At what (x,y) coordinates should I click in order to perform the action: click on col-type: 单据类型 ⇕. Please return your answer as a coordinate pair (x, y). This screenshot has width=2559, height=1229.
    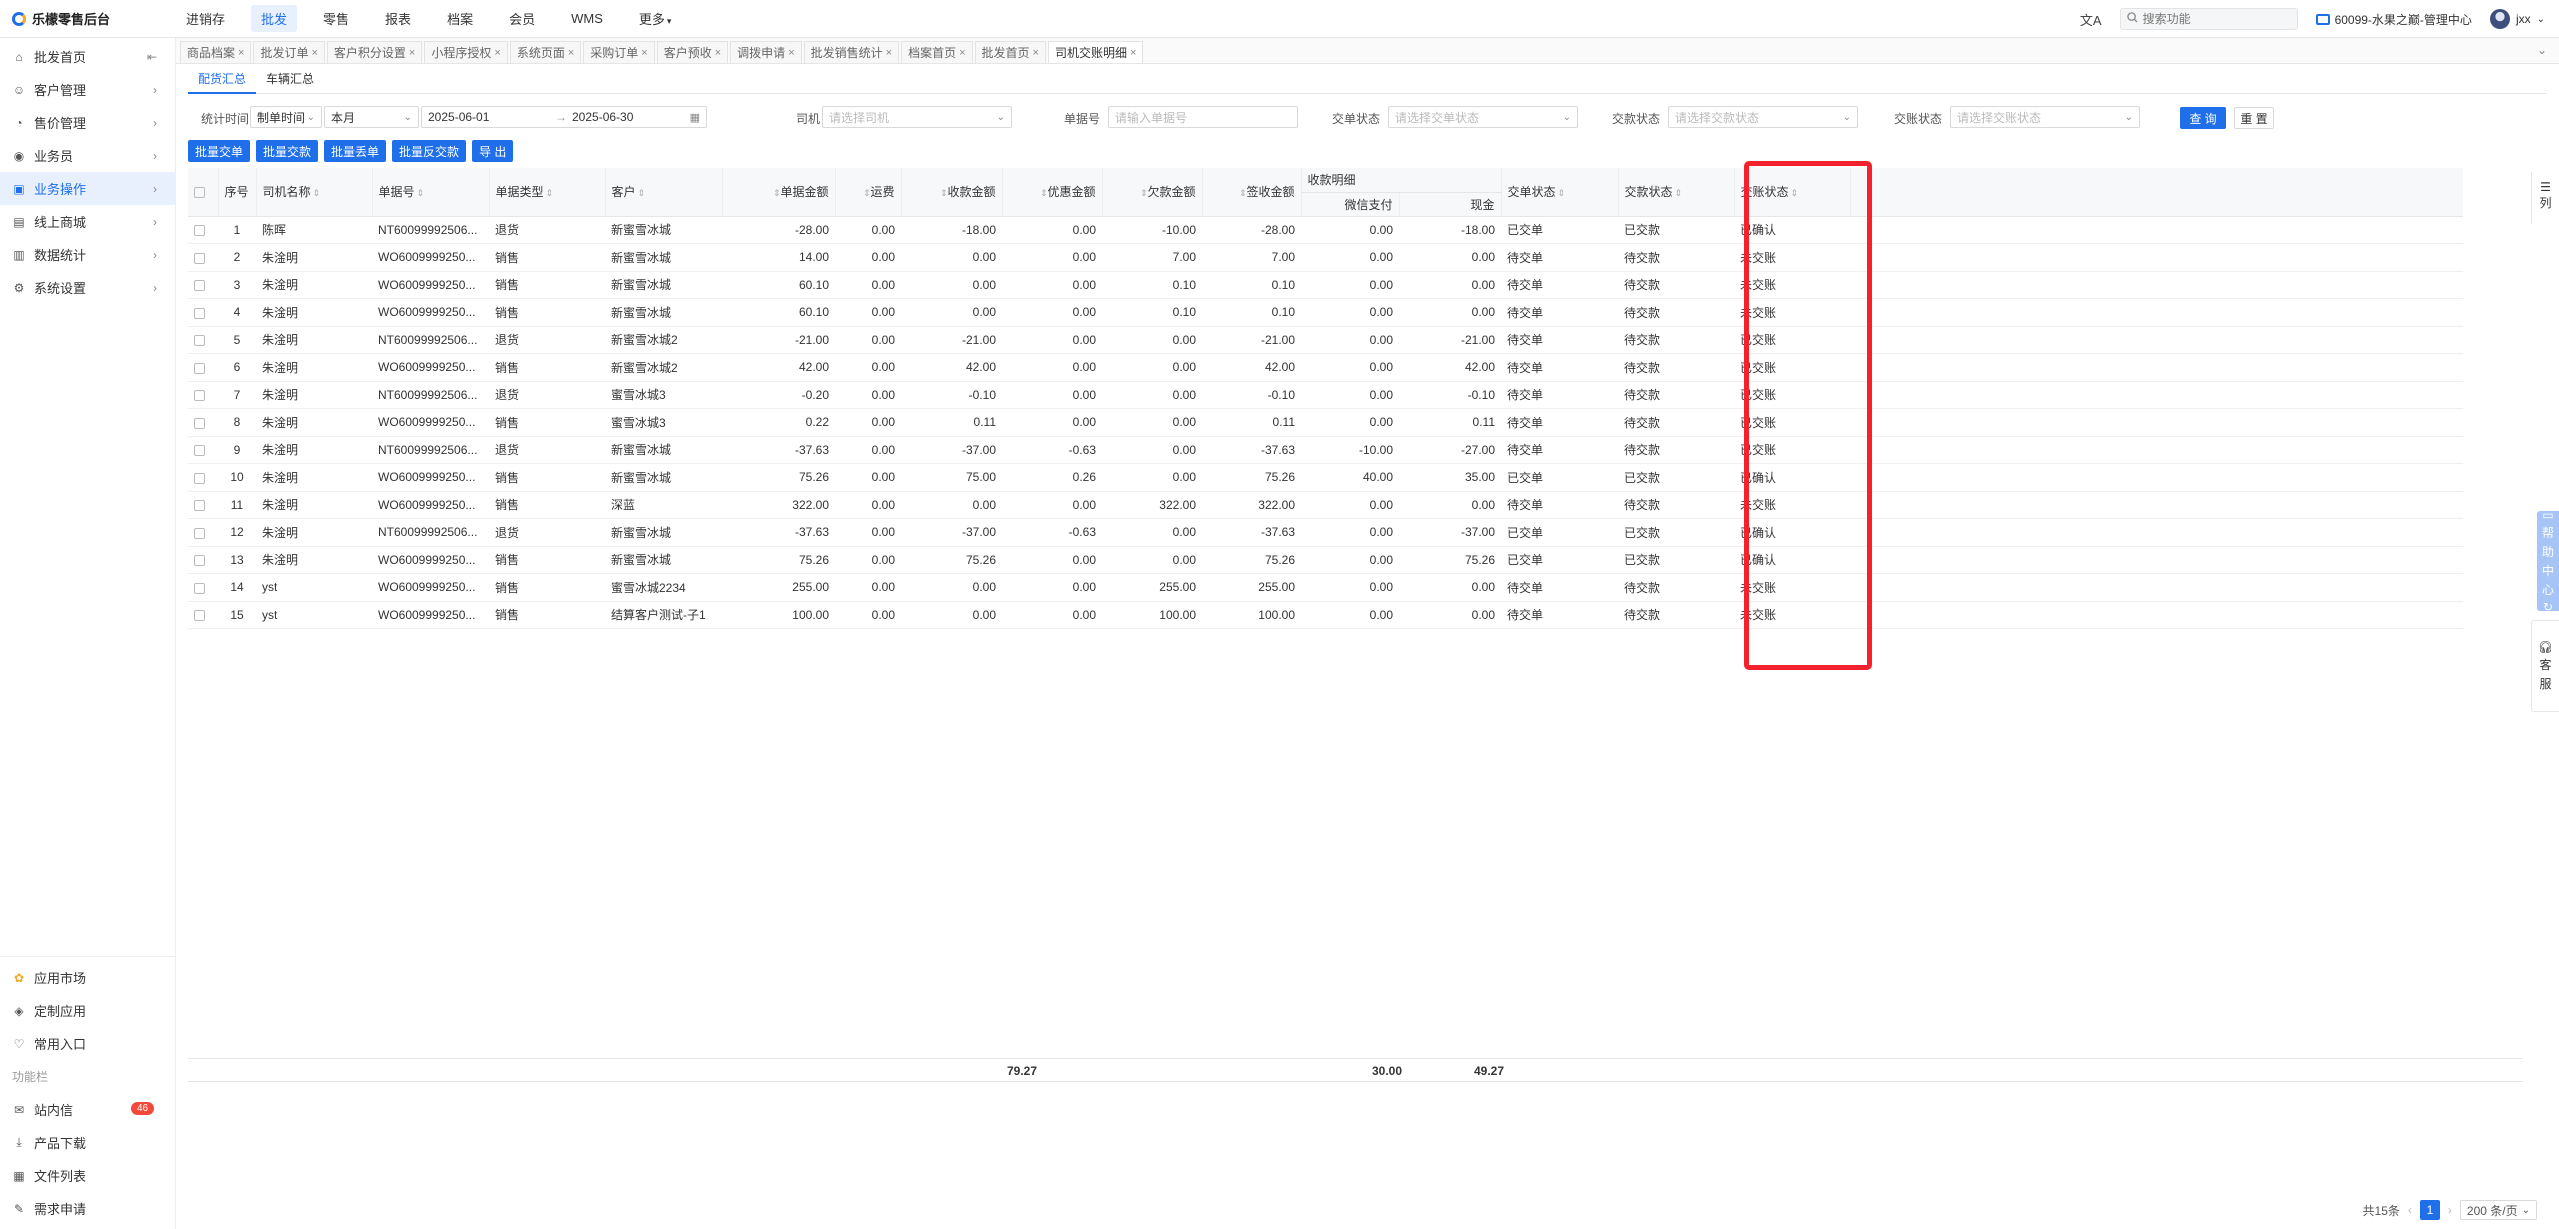
    Looking at the image, I should click on (547, 192).